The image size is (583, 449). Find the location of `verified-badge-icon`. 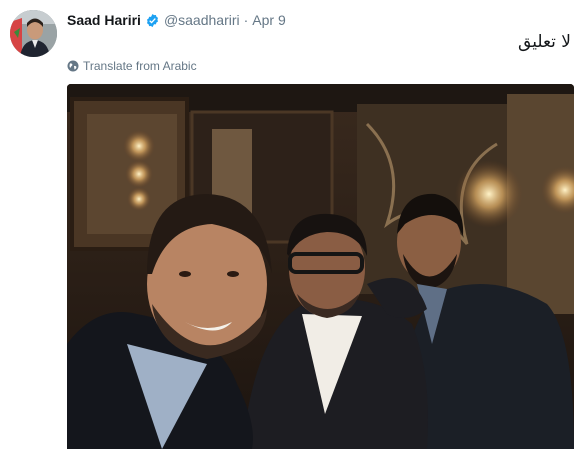

verified-badge-icon is located at coordinates (152, 20).